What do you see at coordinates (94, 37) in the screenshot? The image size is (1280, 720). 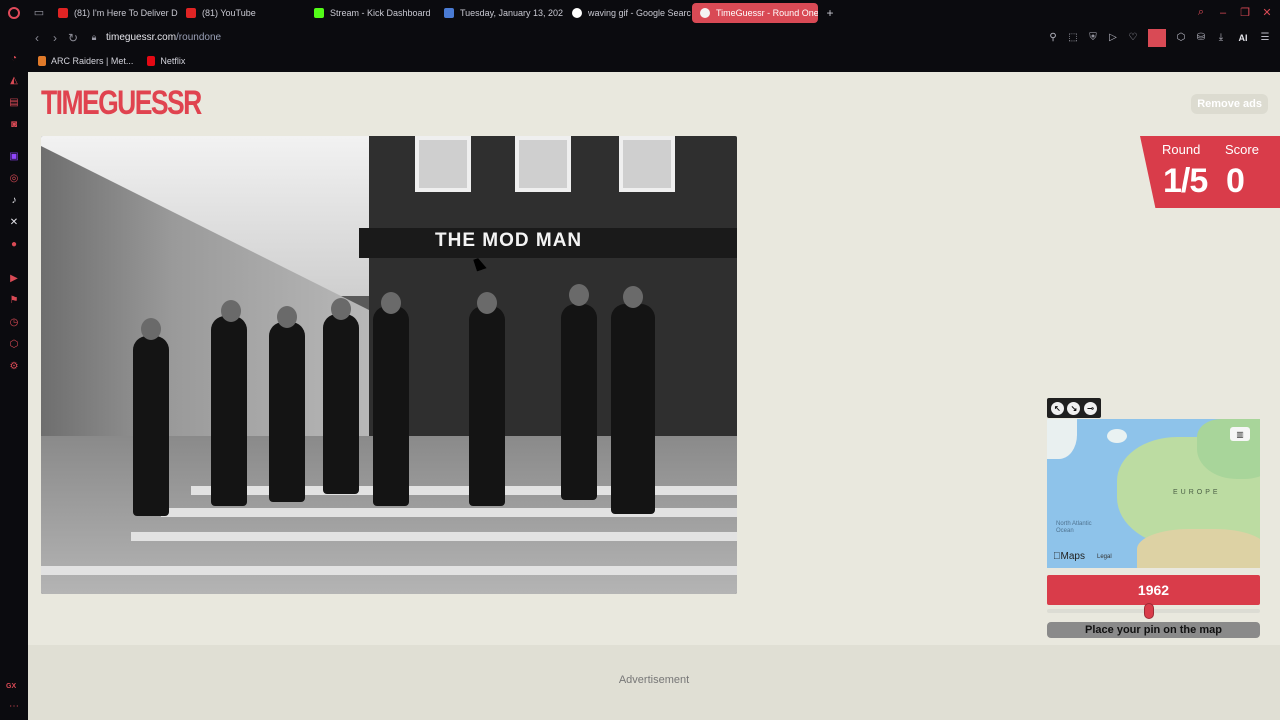 I see `lock-icon: 🔒︎` at bounding box center [94, 37].